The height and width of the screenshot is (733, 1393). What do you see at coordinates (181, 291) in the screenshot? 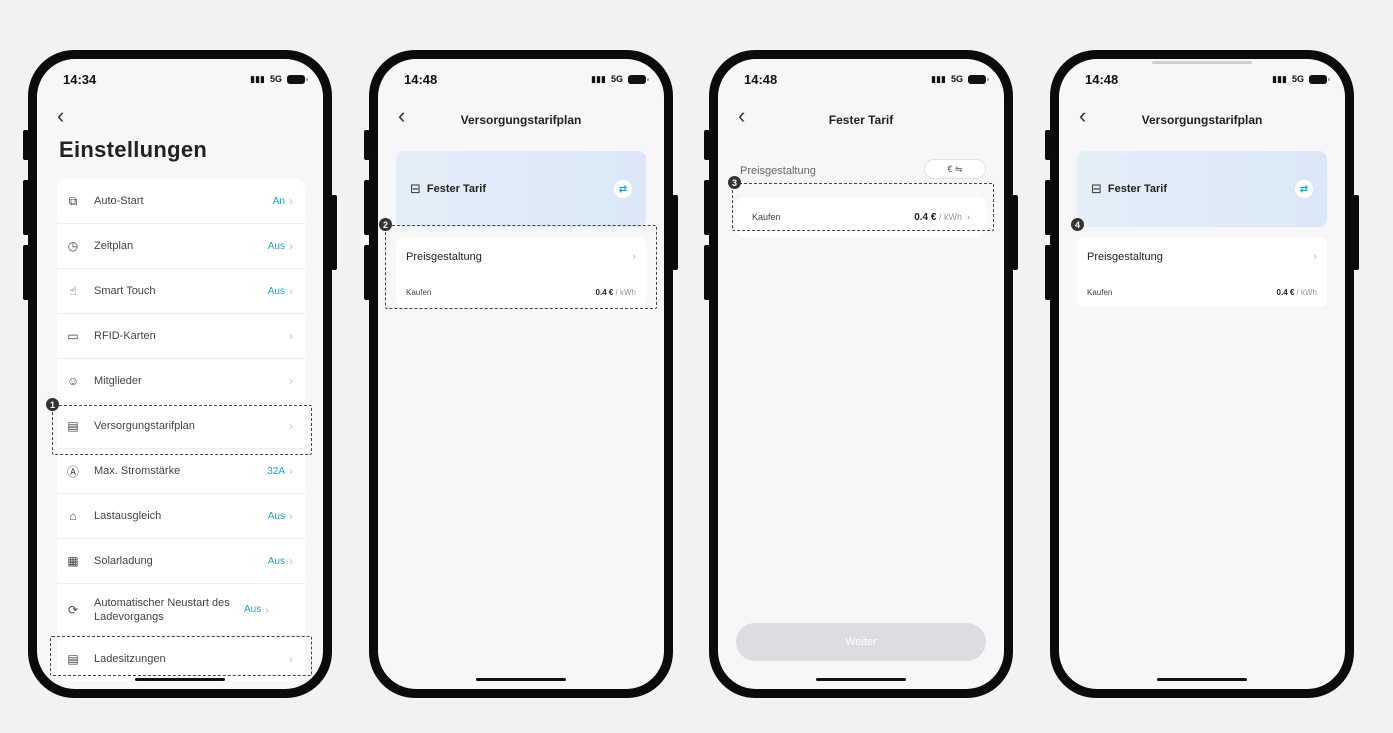
I see `settings-row: ☝ Smart Touch Aus ›` at bounding box center [181, 291].